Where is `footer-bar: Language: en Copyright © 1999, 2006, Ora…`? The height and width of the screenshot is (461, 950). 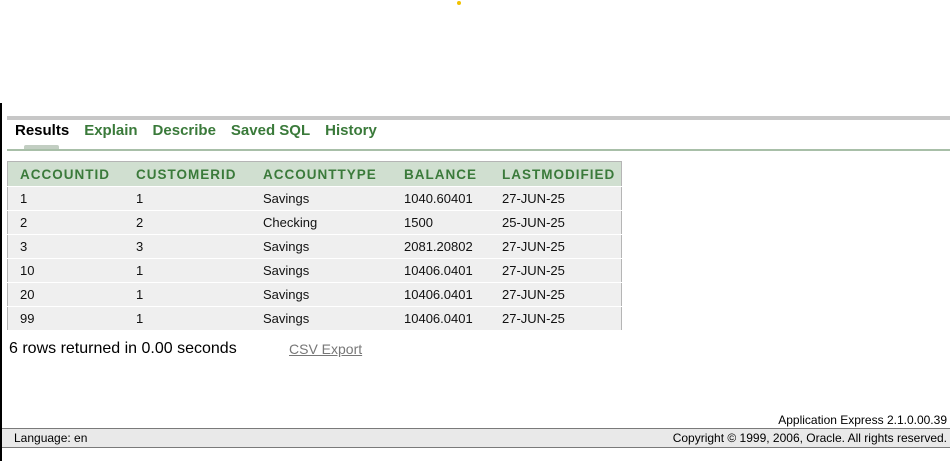 footer-bar: Language: en Copyright © 1999, 2006, Ora… is located at coordinates (476, 438).